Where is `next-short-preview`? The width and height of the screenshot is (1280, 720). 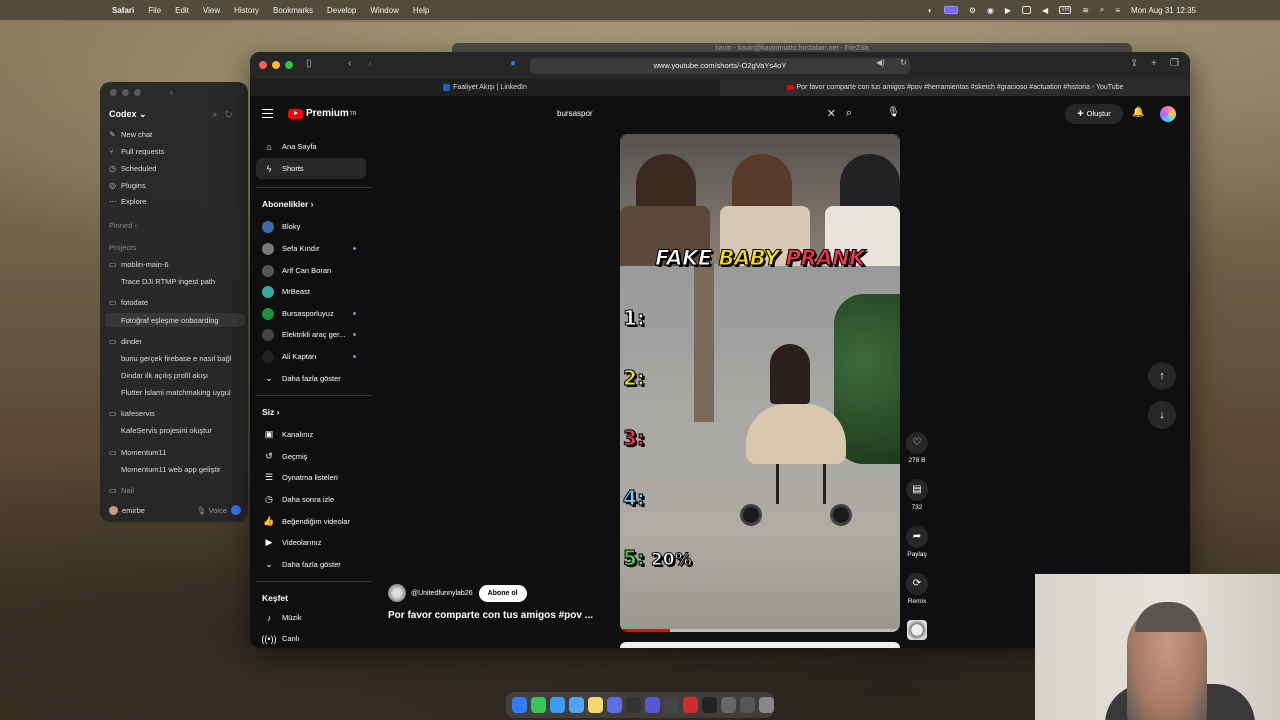
next-short-preview is located at coordinates (760, 645).